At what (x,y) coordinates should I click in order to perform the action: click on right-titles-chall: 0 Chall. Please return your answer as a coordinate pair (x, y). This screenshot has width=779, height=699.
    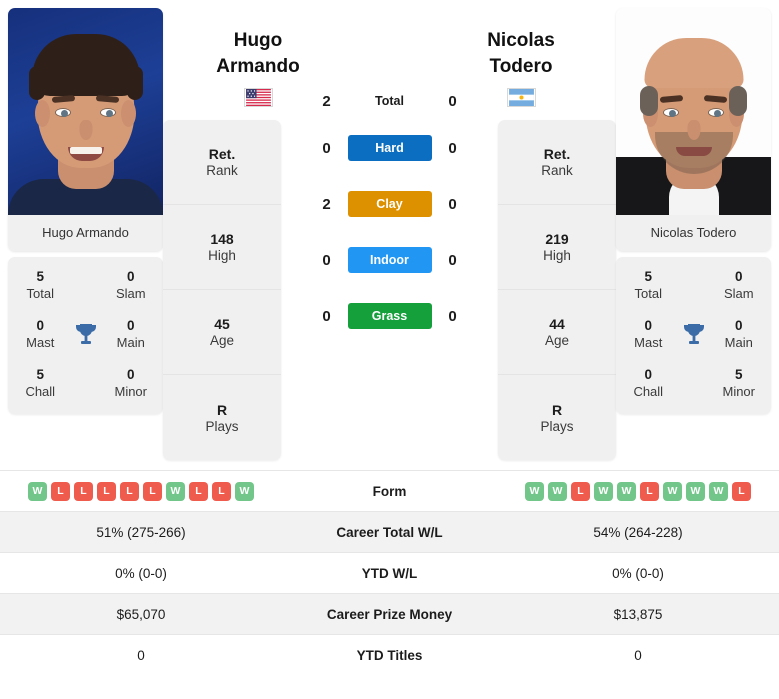
    Looking at the image, I should click on (648, 383).